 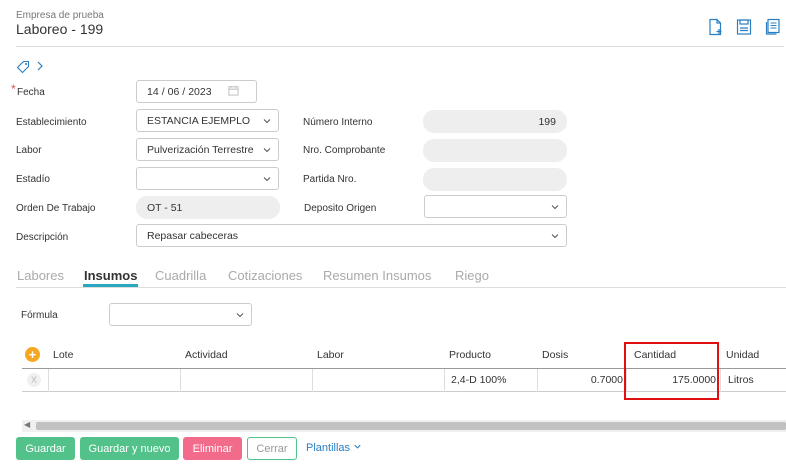 What do you see at coordinates (472, 275) in the screenshot?
I see `tab-riego: Riego` at bounding box center [472, 275].